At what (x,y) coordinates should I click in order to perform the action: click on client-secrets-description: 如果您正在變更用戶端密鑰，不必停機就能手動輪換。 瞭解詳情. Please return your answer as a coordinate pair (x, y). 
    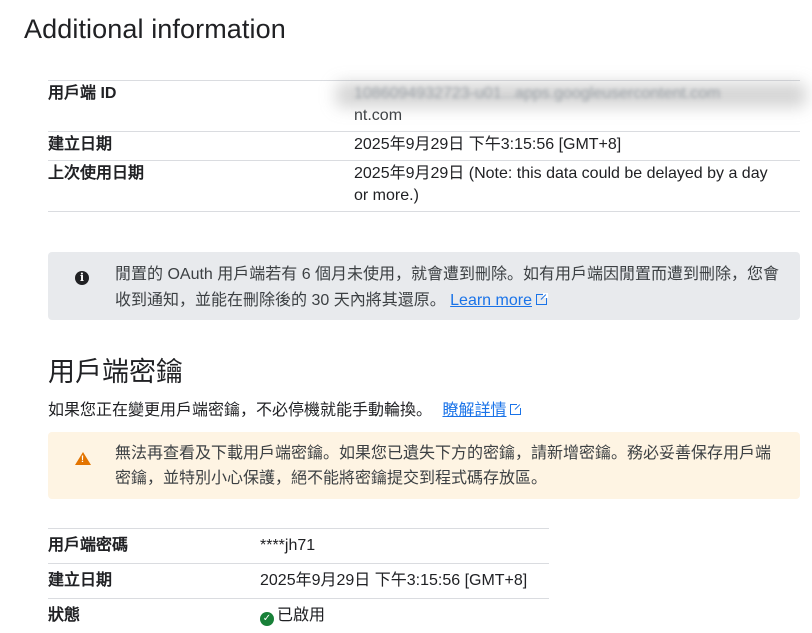
    Looking at the image, I should click on (285, 408).